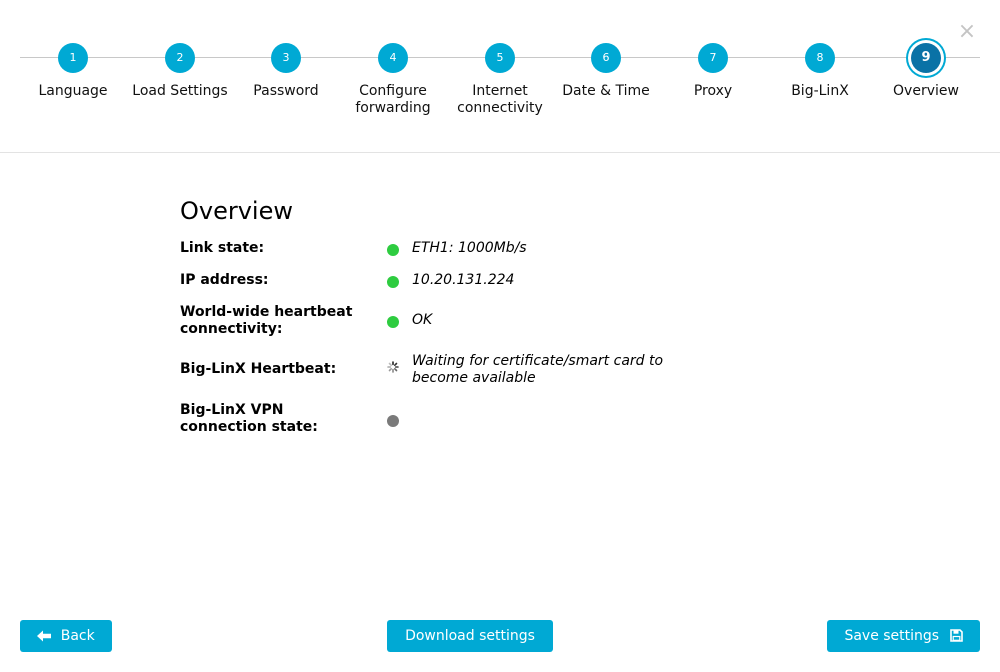 The width and height of the screenshot is (1000, 672). I want to click on step-label: Overview, so click(926, 91).